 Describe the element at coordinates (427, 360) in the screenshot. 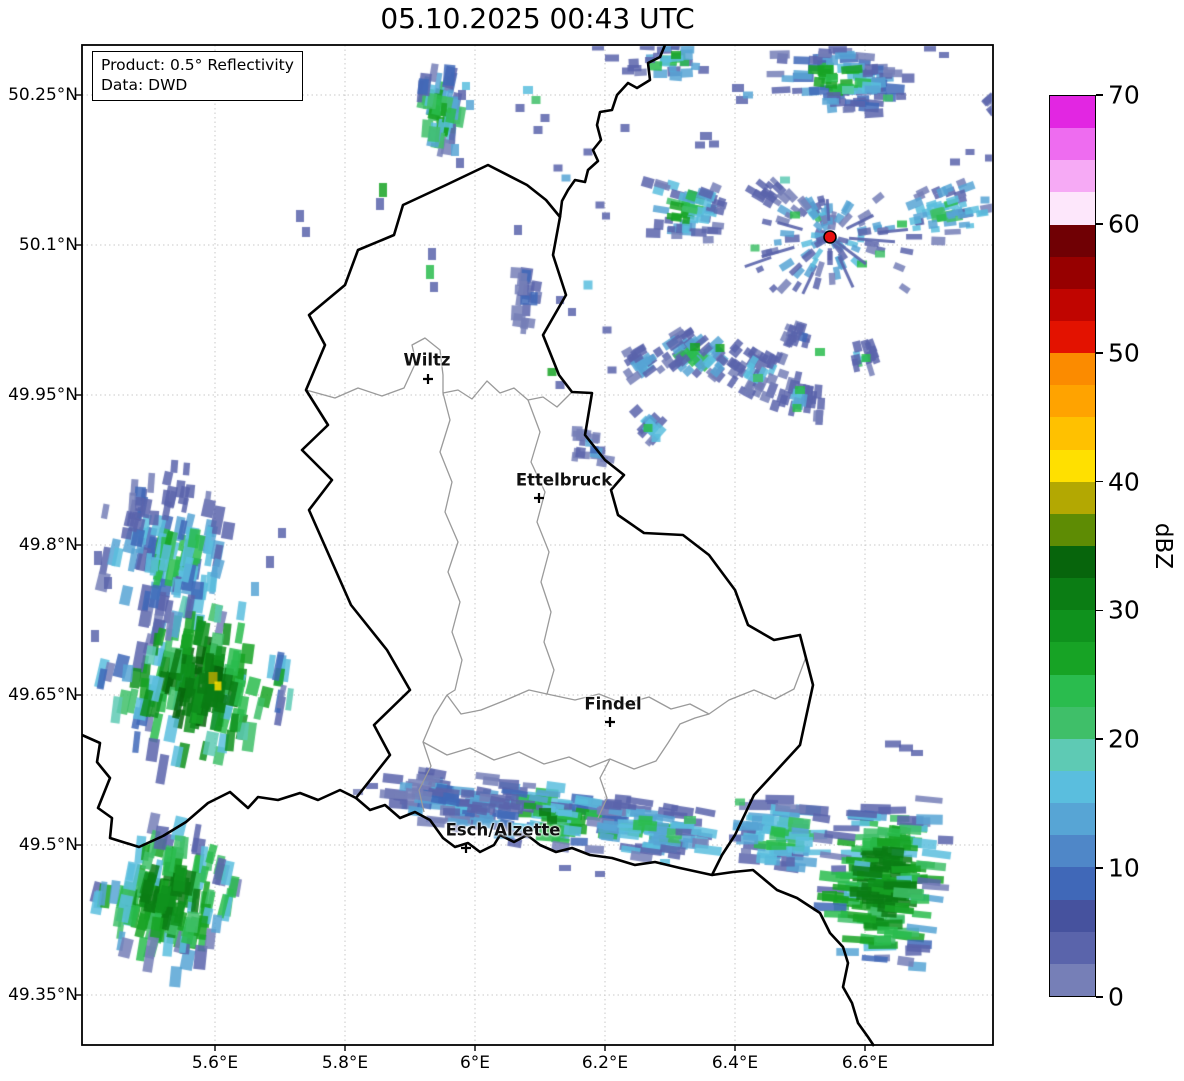

I see `city-label-wiltz: Wiltz` at that location.